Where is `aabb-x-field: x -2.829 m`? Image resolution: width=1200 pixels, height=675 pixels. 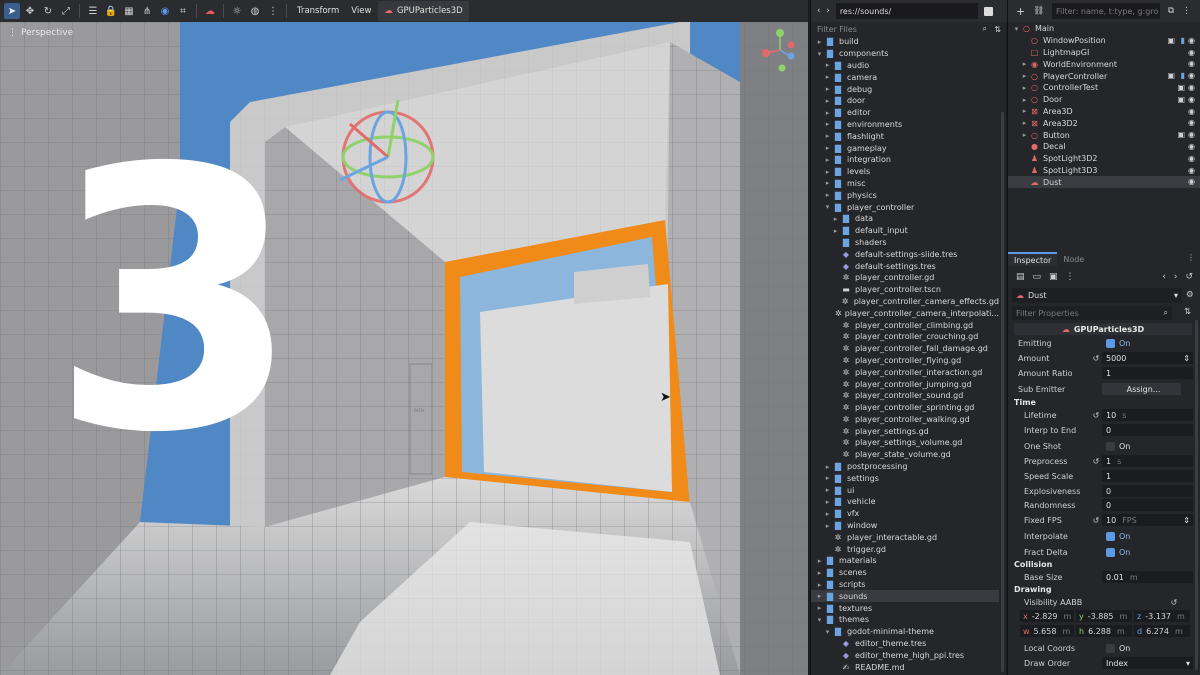 aabb-x-field: x -2.829 m is located at coordinates (1047, 616).